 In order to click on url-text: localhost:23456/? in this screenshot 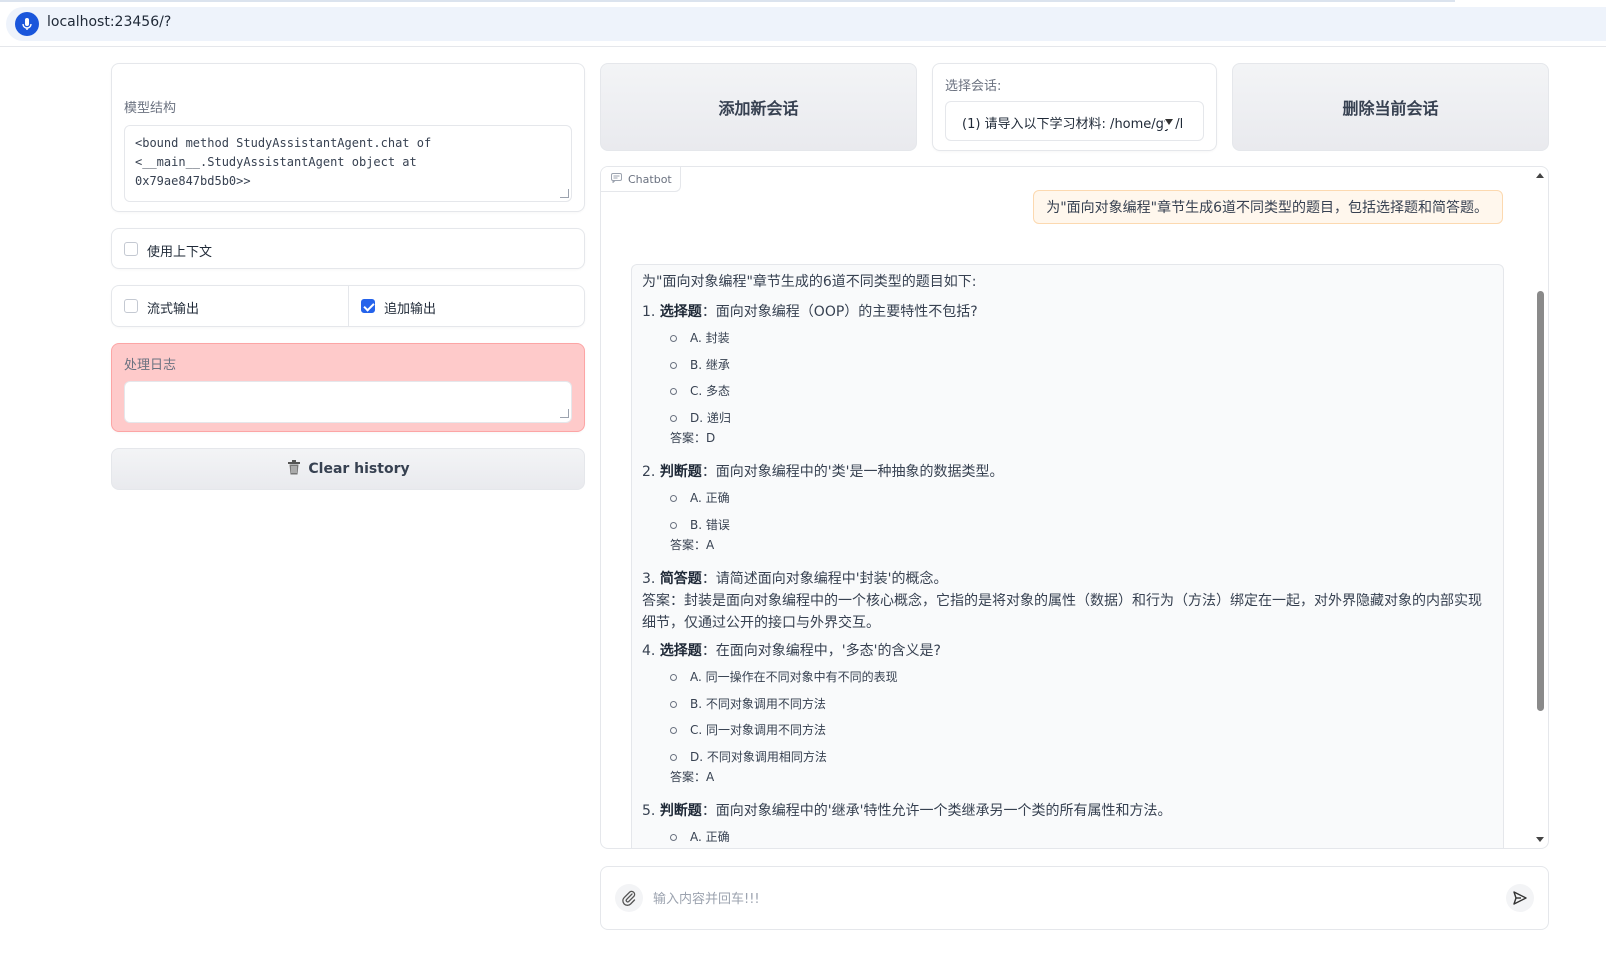, I will do `click(109, 22)`.